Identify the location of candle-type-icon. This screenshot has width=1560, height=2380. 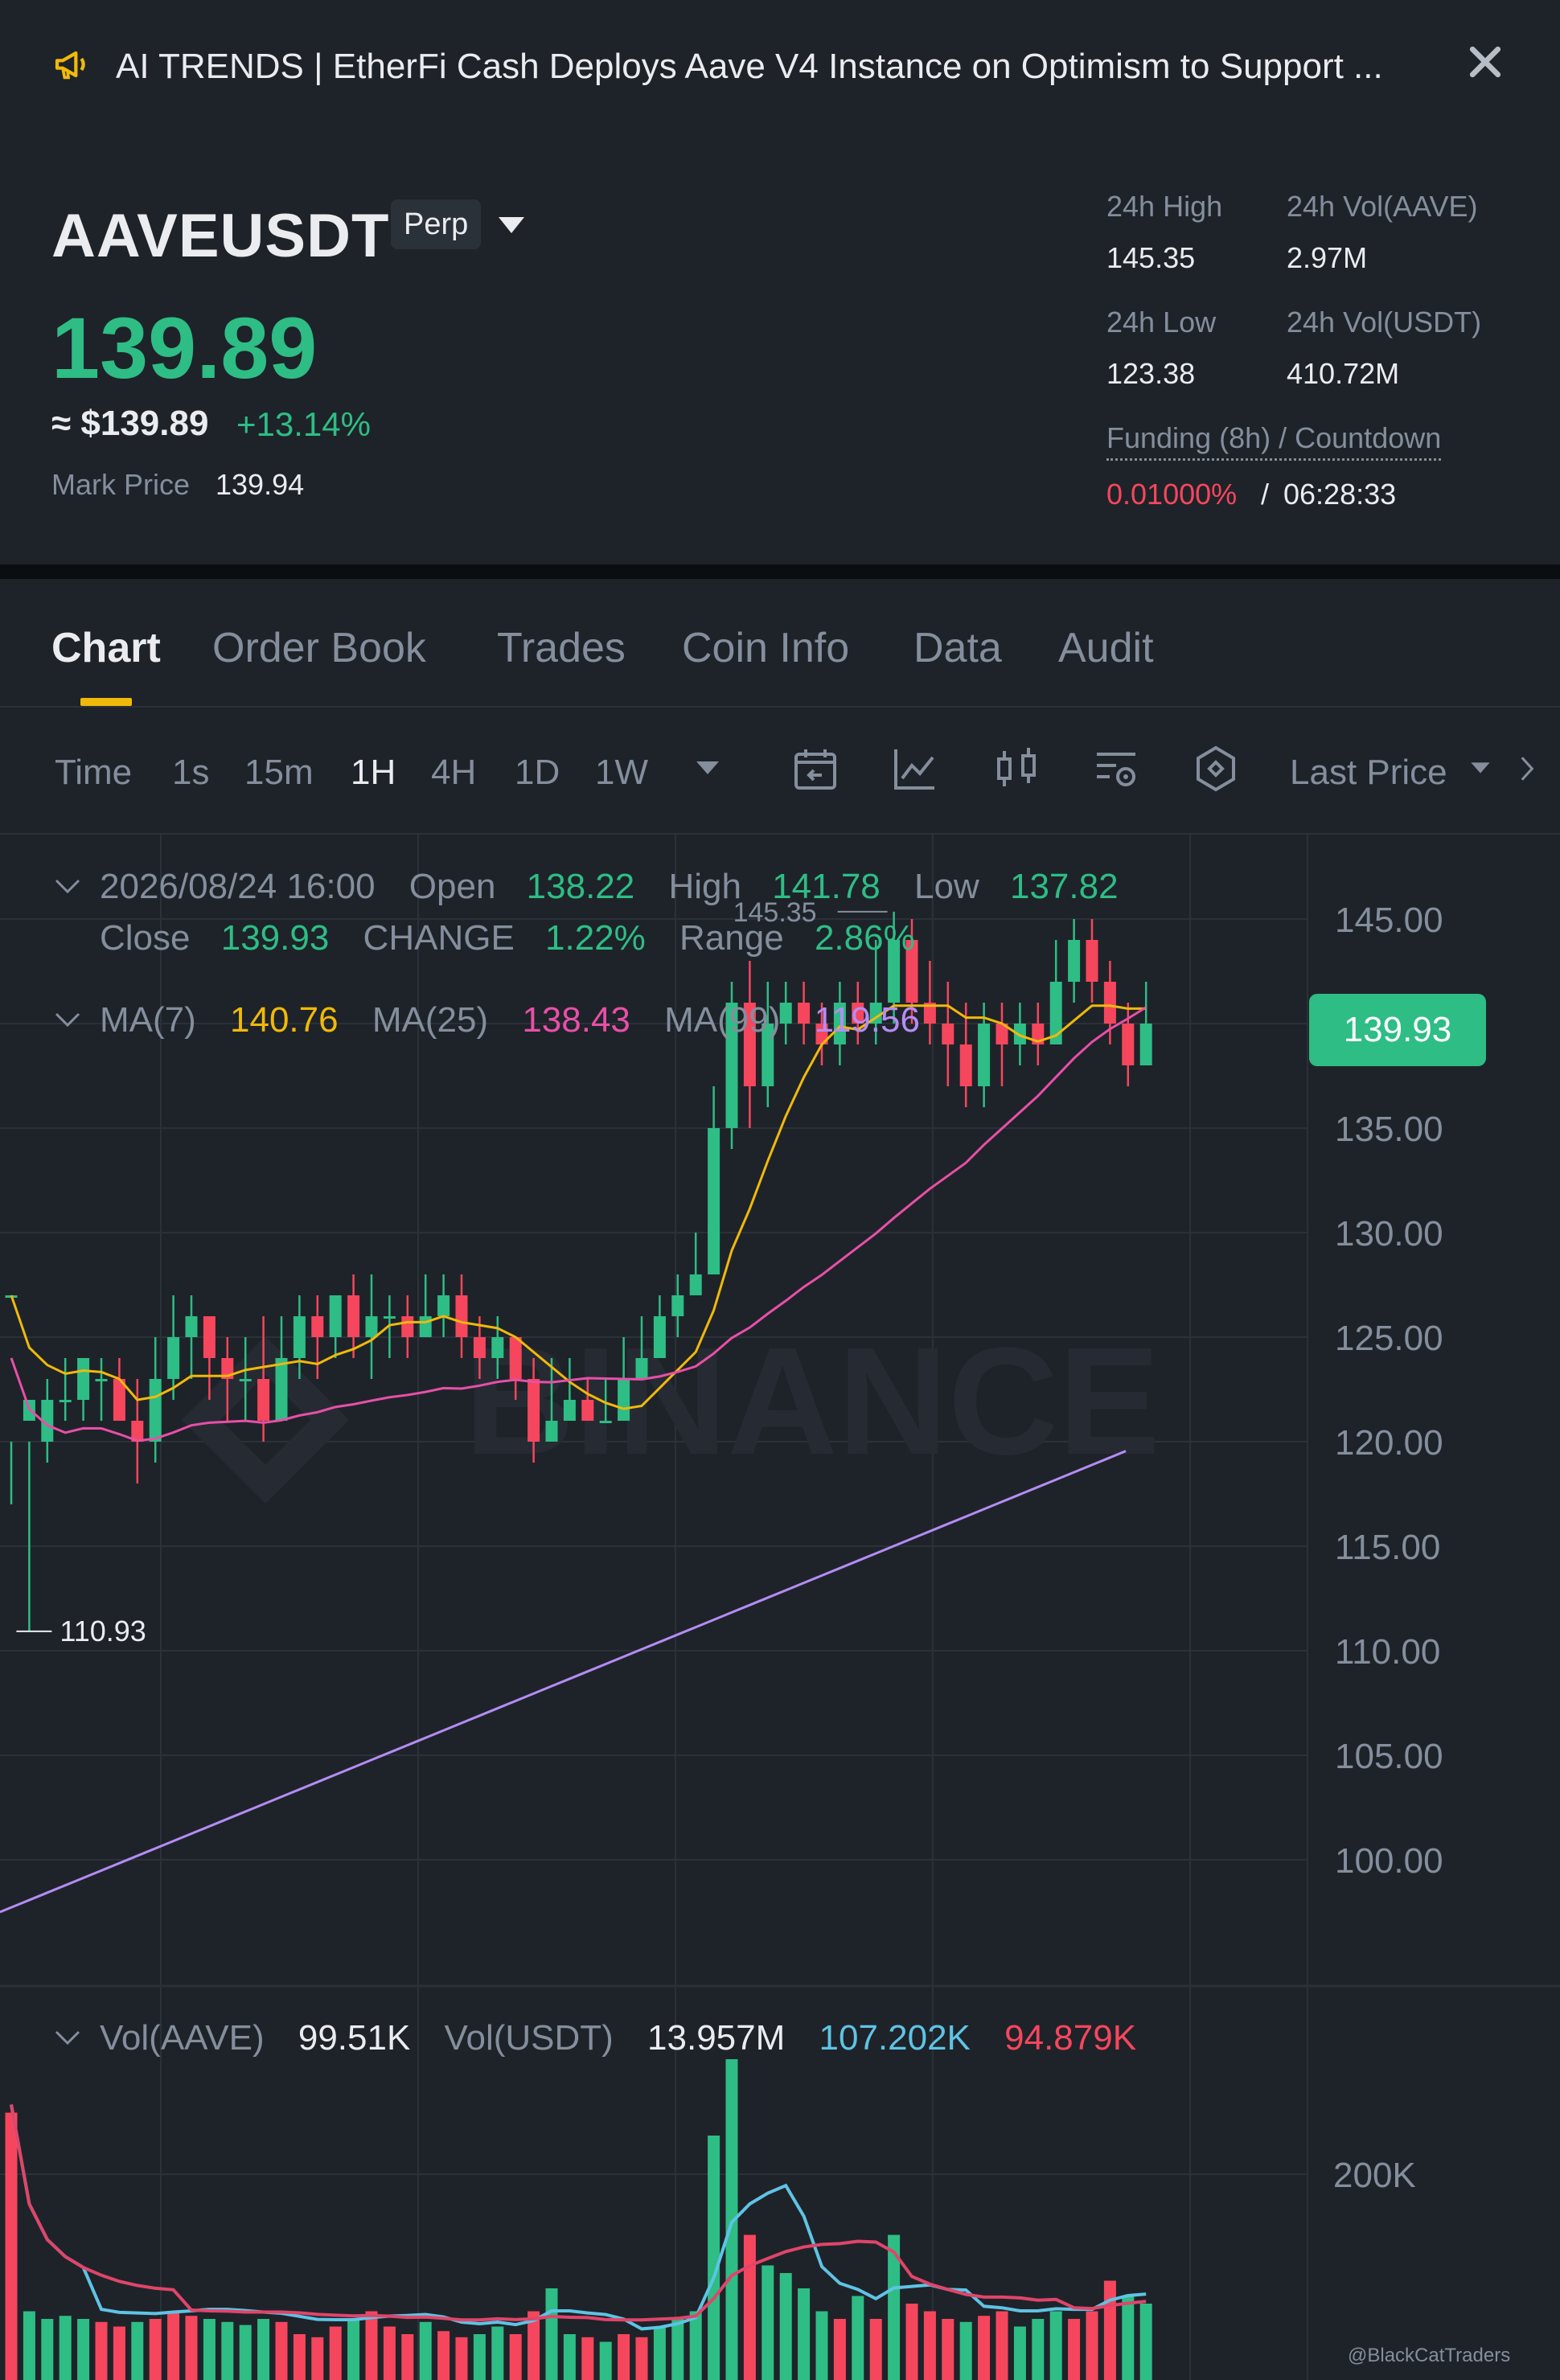
(1016, 768).